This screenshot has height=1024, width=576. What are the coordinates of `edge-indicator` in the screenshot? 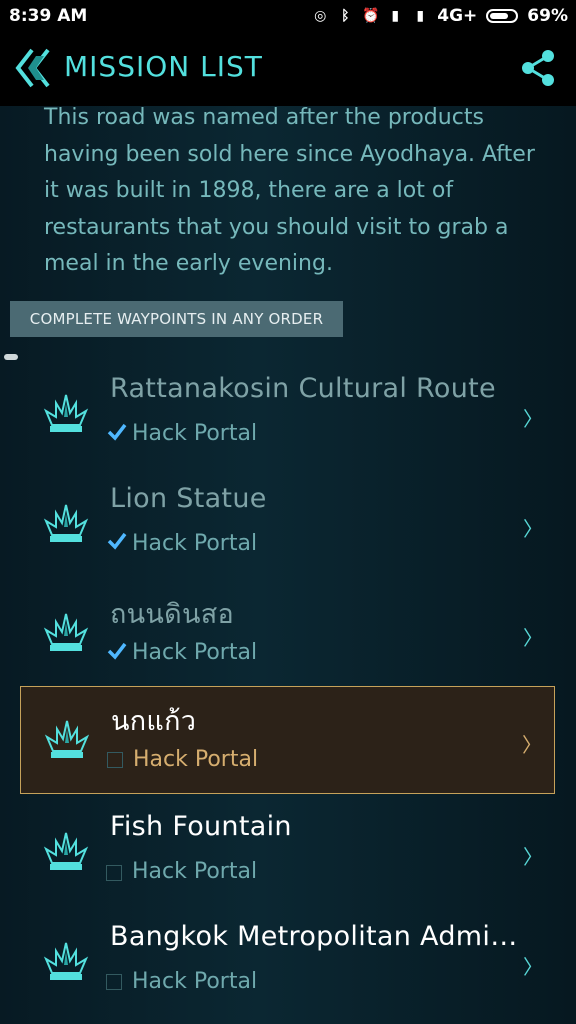 It's located at (11, 357).